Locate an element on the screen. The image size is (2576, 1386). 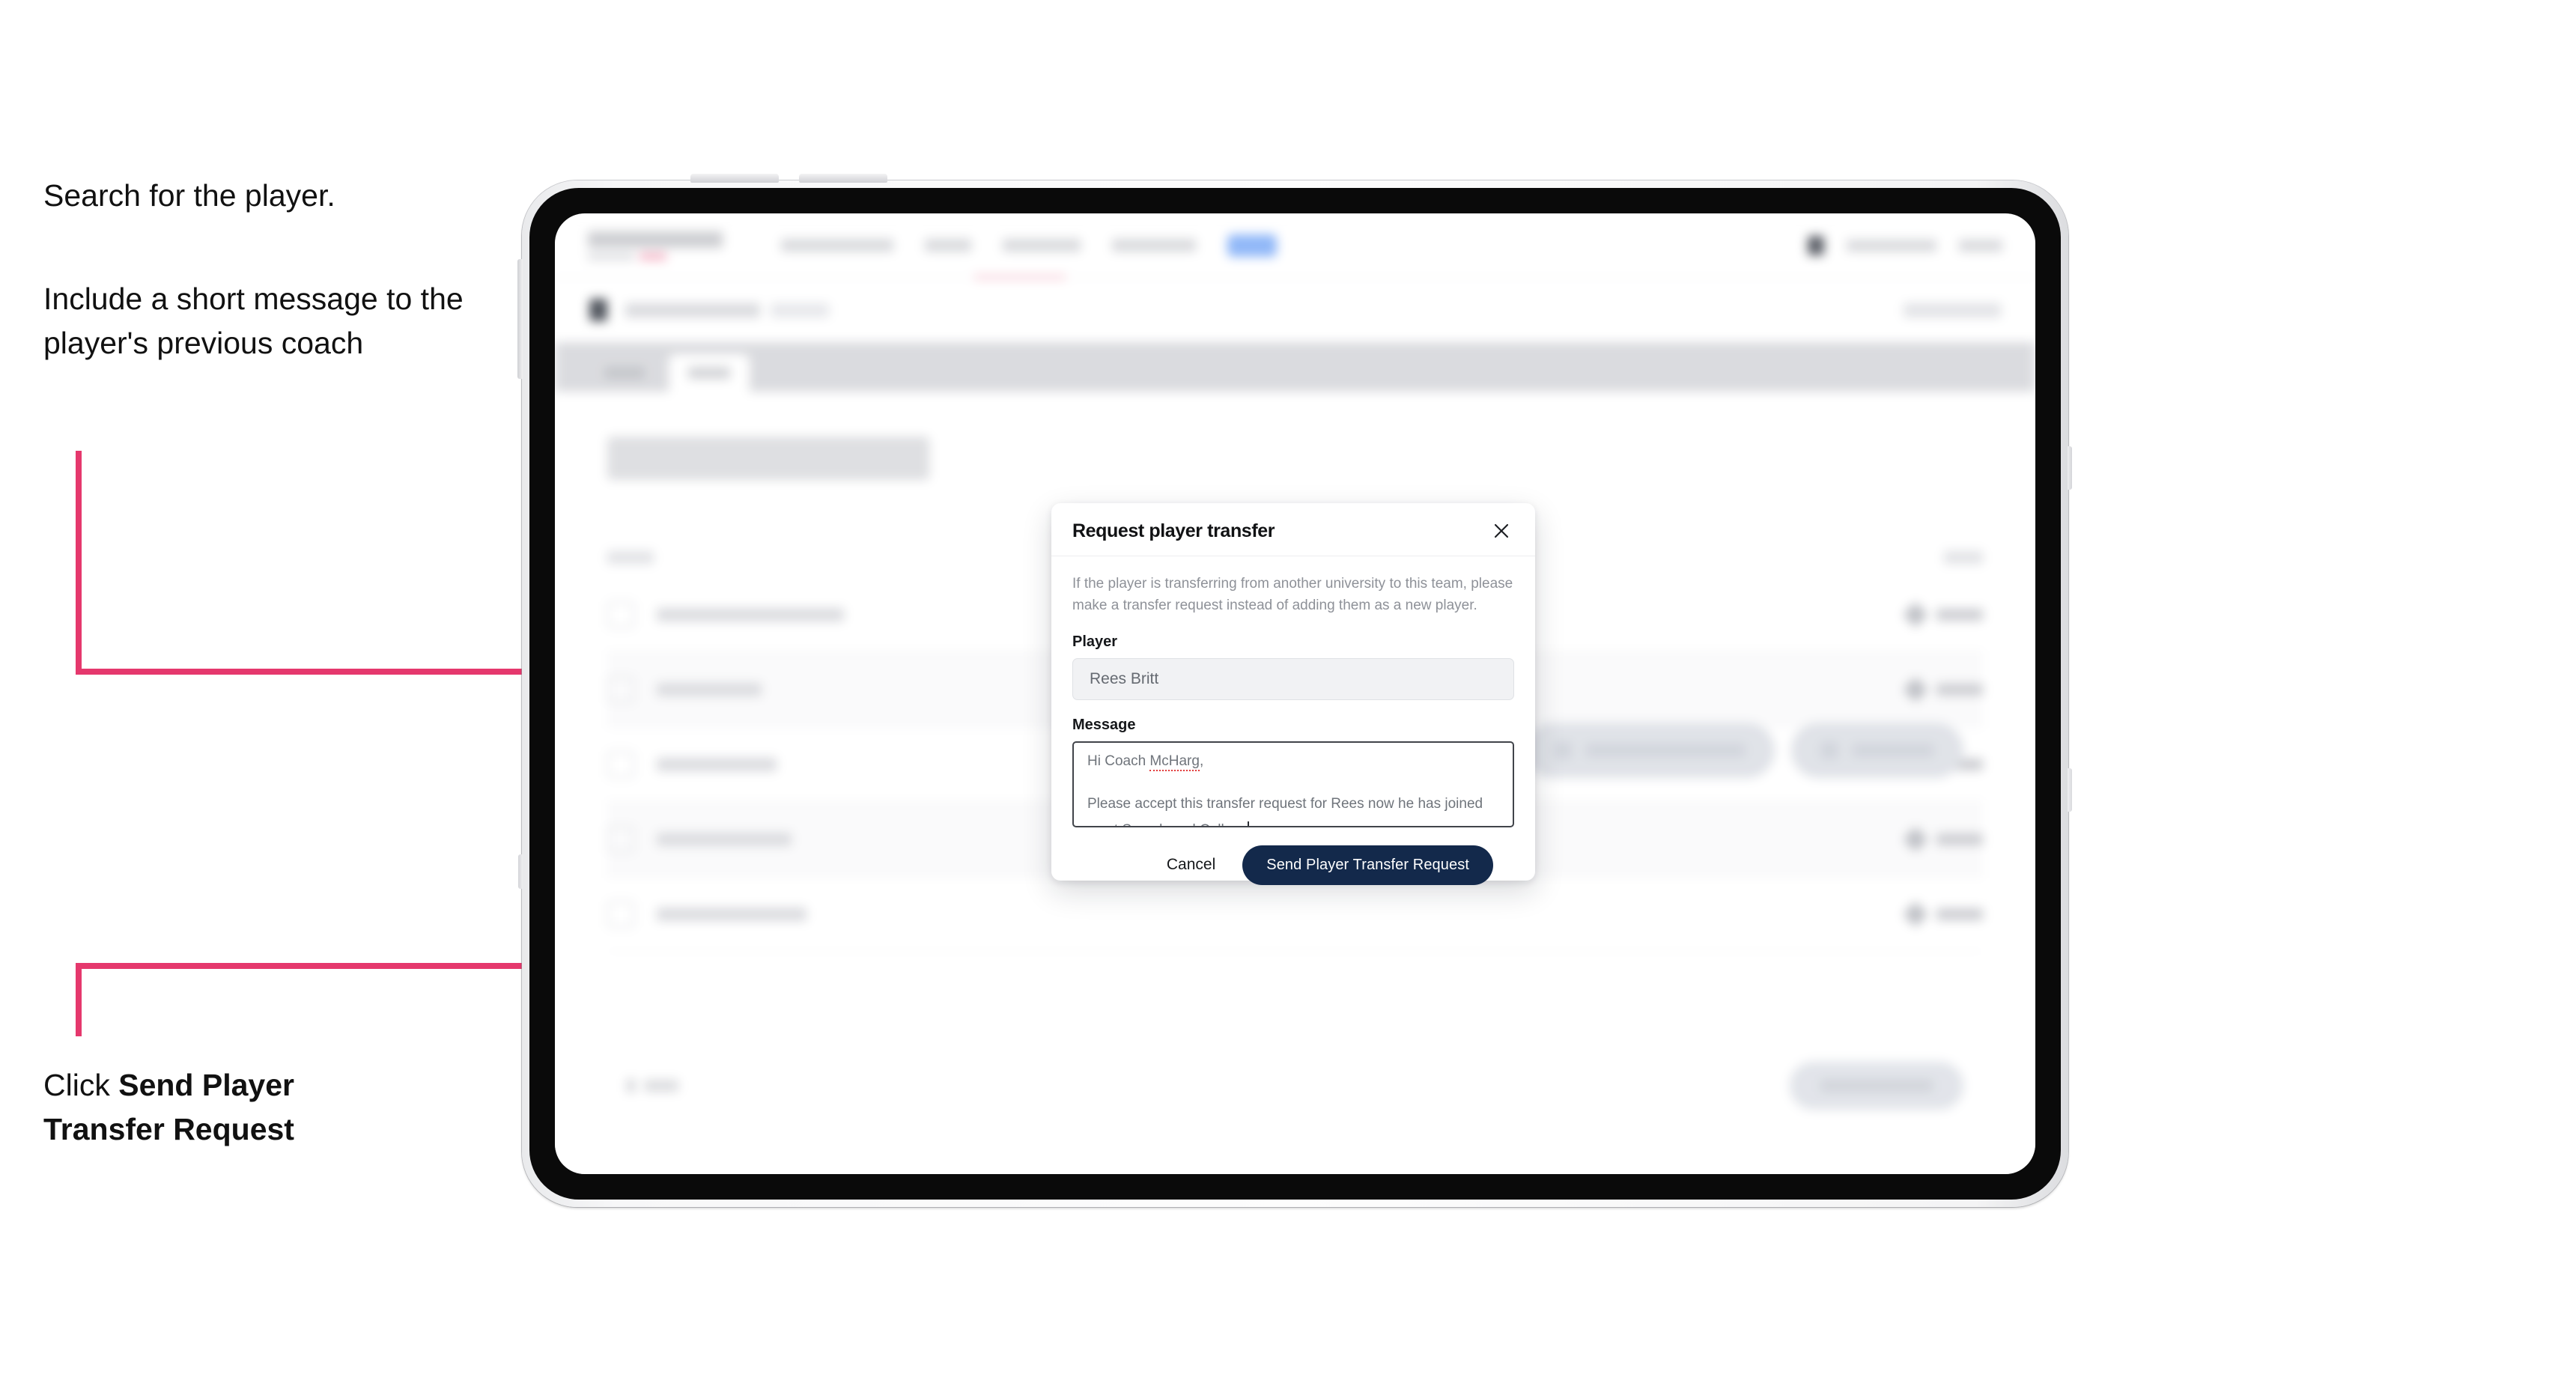
right-side-button-top is located at coordinates (2070, 468).